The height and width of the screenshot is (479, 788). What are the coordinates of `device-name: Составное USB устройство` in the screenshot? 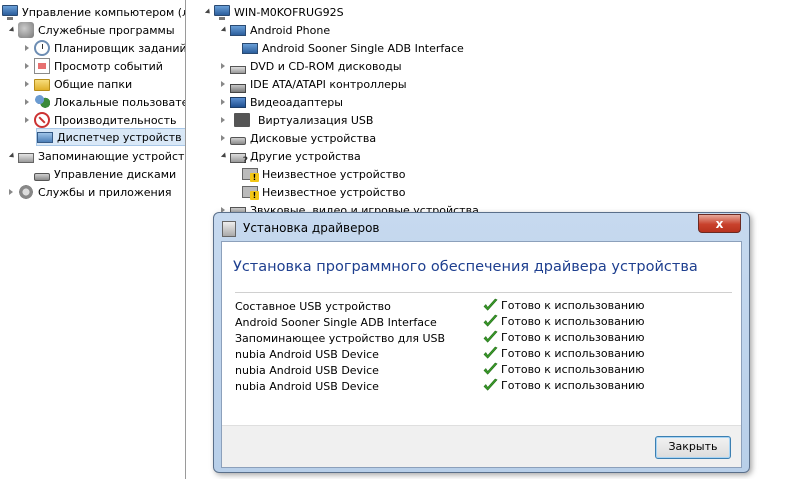 It's located at (313, 306).